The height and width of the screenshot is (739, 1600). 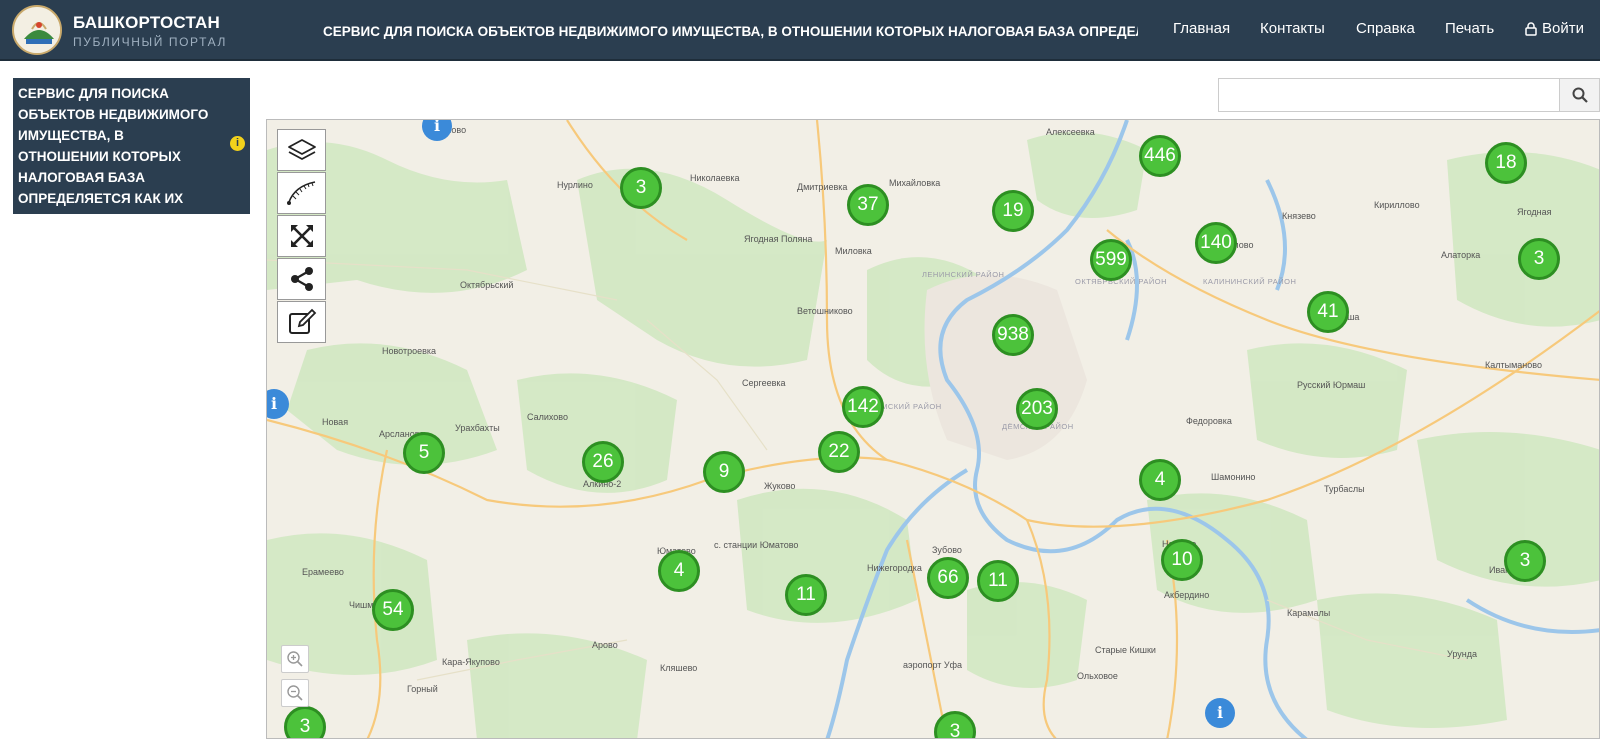 What do you see at coordinates (948, 578) in the screenshot?
I see `cluster-marker: 66` at bounding box center [948, 578].